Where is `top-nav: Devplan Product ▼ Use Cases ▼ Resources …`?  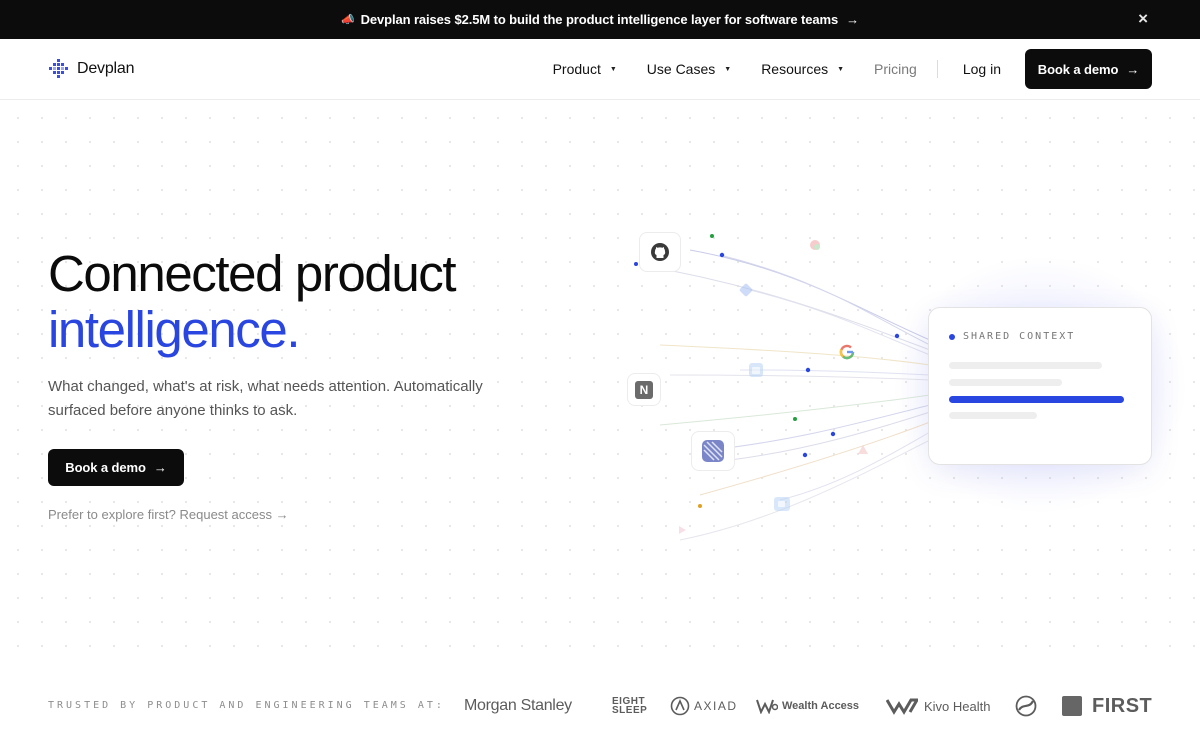
top-nav: Devplan Product ▼ Use Cases ▼ Resources … is located at coordinates (600, 69).